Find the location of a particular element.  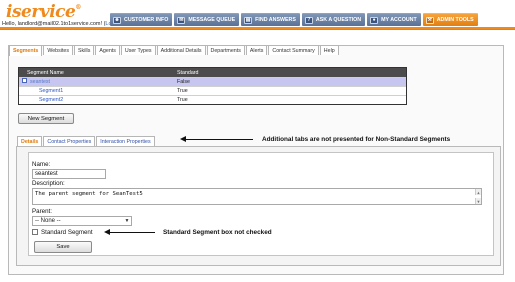

new-segment-button: New Segment is located at coordinates (46, 118).